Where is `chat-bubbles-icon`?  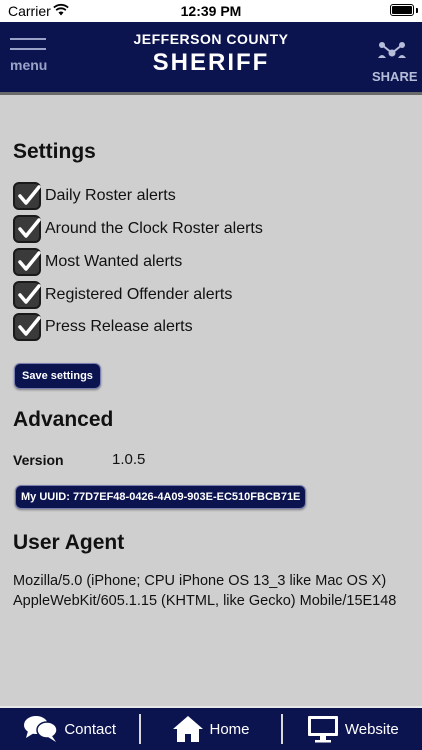 chat-bubbles-icon is located at coordinates (41, 729).